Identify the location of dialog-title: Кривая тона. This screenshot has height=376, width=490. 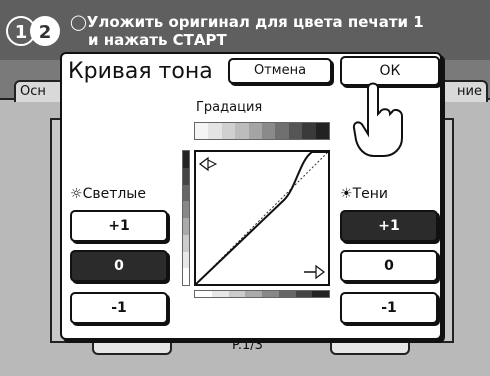
(140, 71).